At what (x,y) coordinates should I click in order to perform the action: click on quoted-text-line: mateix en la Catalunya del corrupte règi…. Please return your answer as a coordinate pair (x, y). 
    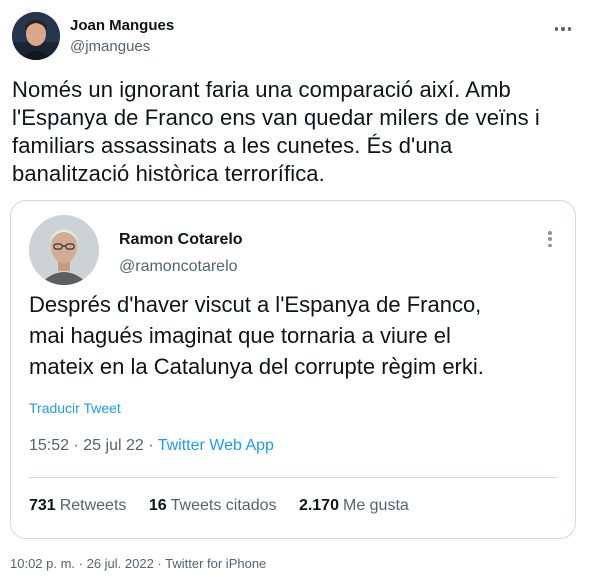
    Looking at the image, I should click on (256, 366).